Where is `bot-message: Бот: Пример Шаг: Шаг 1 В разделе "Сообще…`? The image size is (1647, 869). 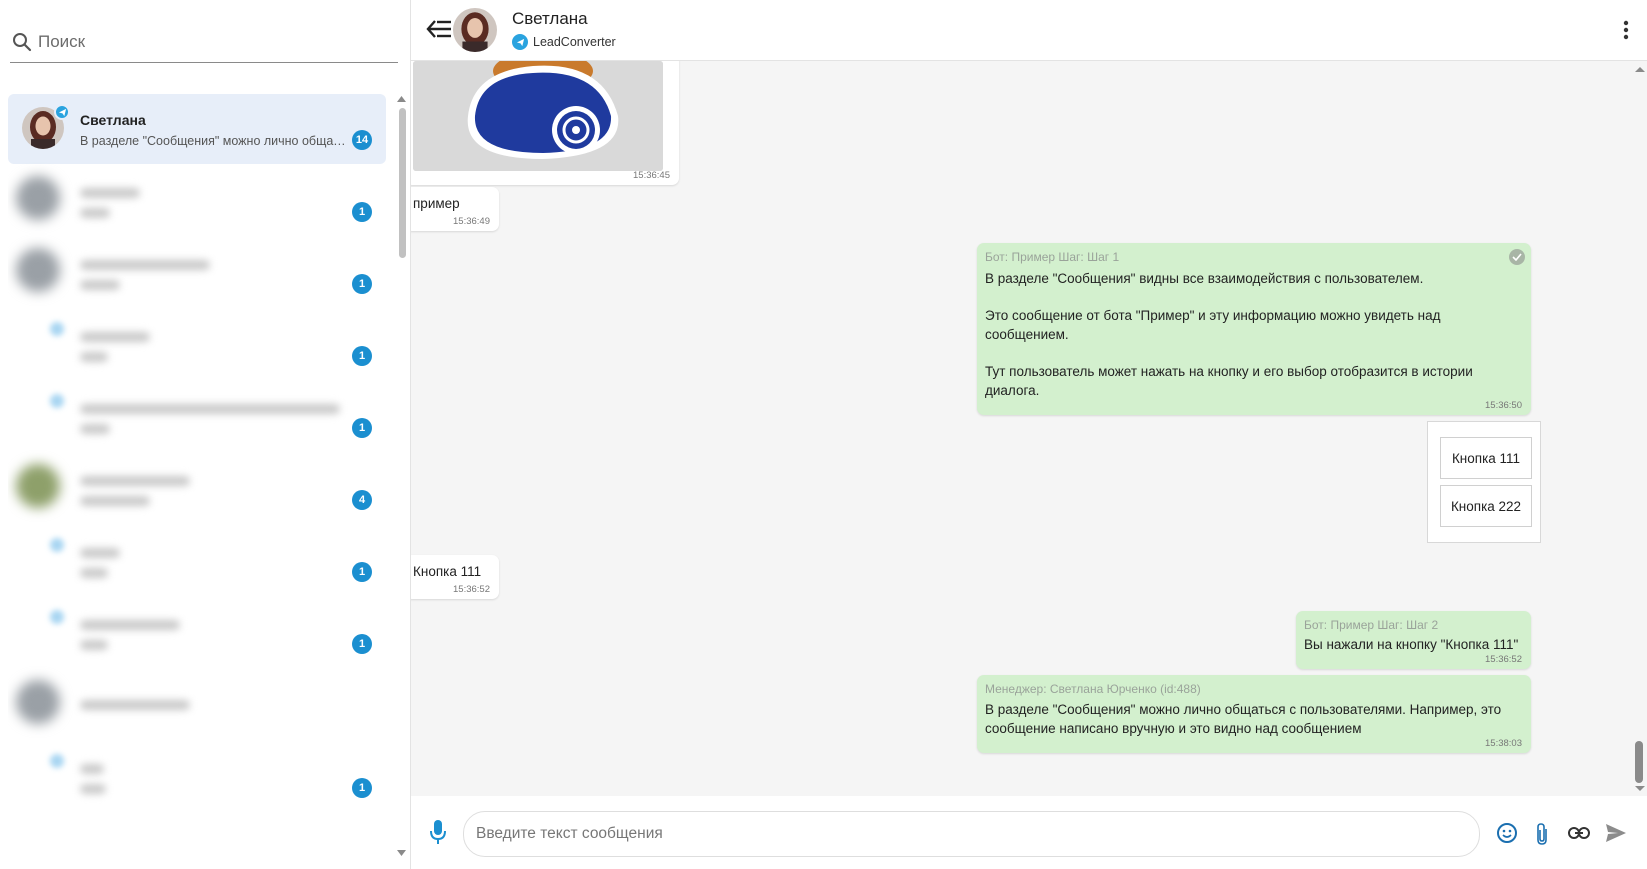
bot-message: Бот: Пример Шаг: Шаг 1 В разделе "Сообще… is located at coordinates (1254, 329).